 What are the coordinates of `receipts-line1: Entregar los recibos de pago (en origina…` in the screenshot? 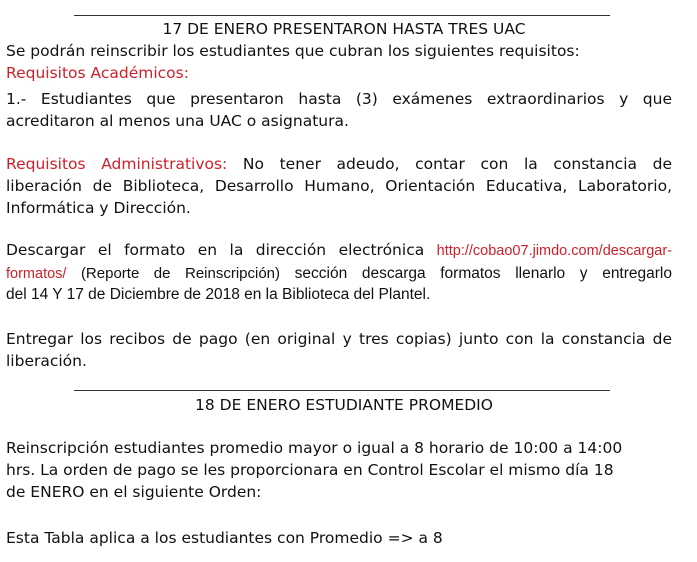 It's located at (339, 339).